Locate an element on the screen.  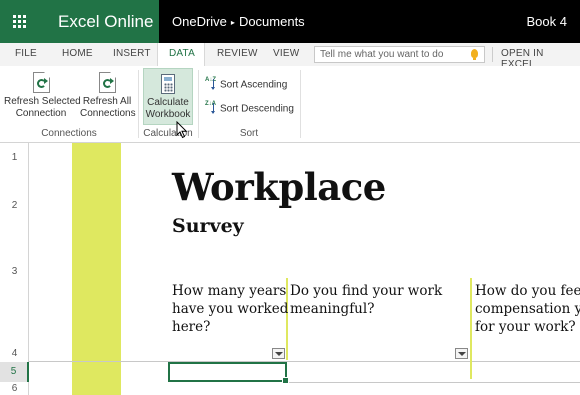
breadcrumb-onedrive: OneDrive is located at coordinates (199, 21).